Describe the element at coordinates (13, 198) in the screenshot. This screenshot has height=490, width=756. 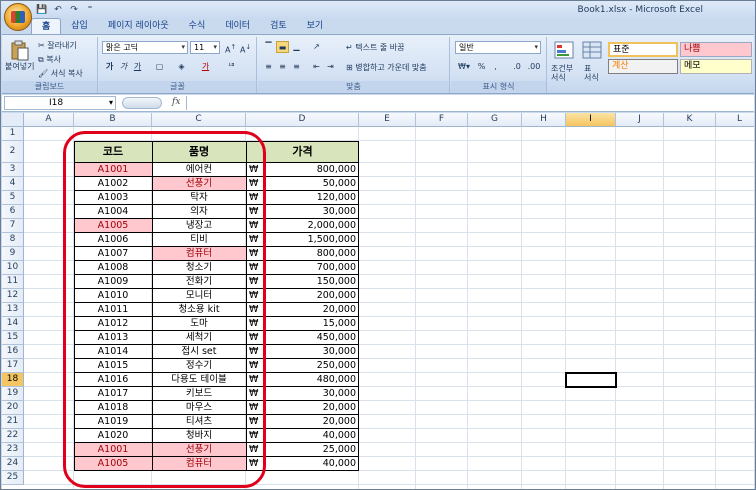
I see `row-header-5: 5` at that location.